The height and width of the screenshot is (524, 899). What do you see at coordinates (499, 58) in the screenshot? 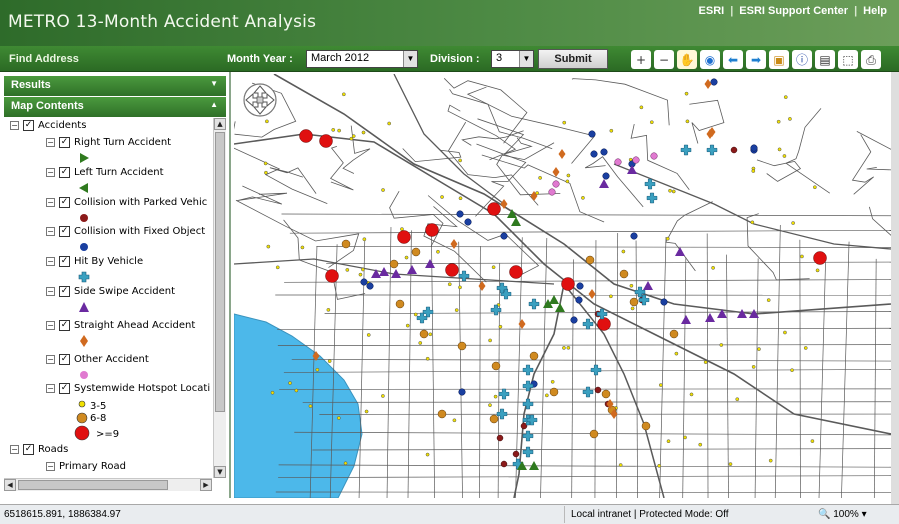
I see `division-value: 3` at bounding box center [499, 58].